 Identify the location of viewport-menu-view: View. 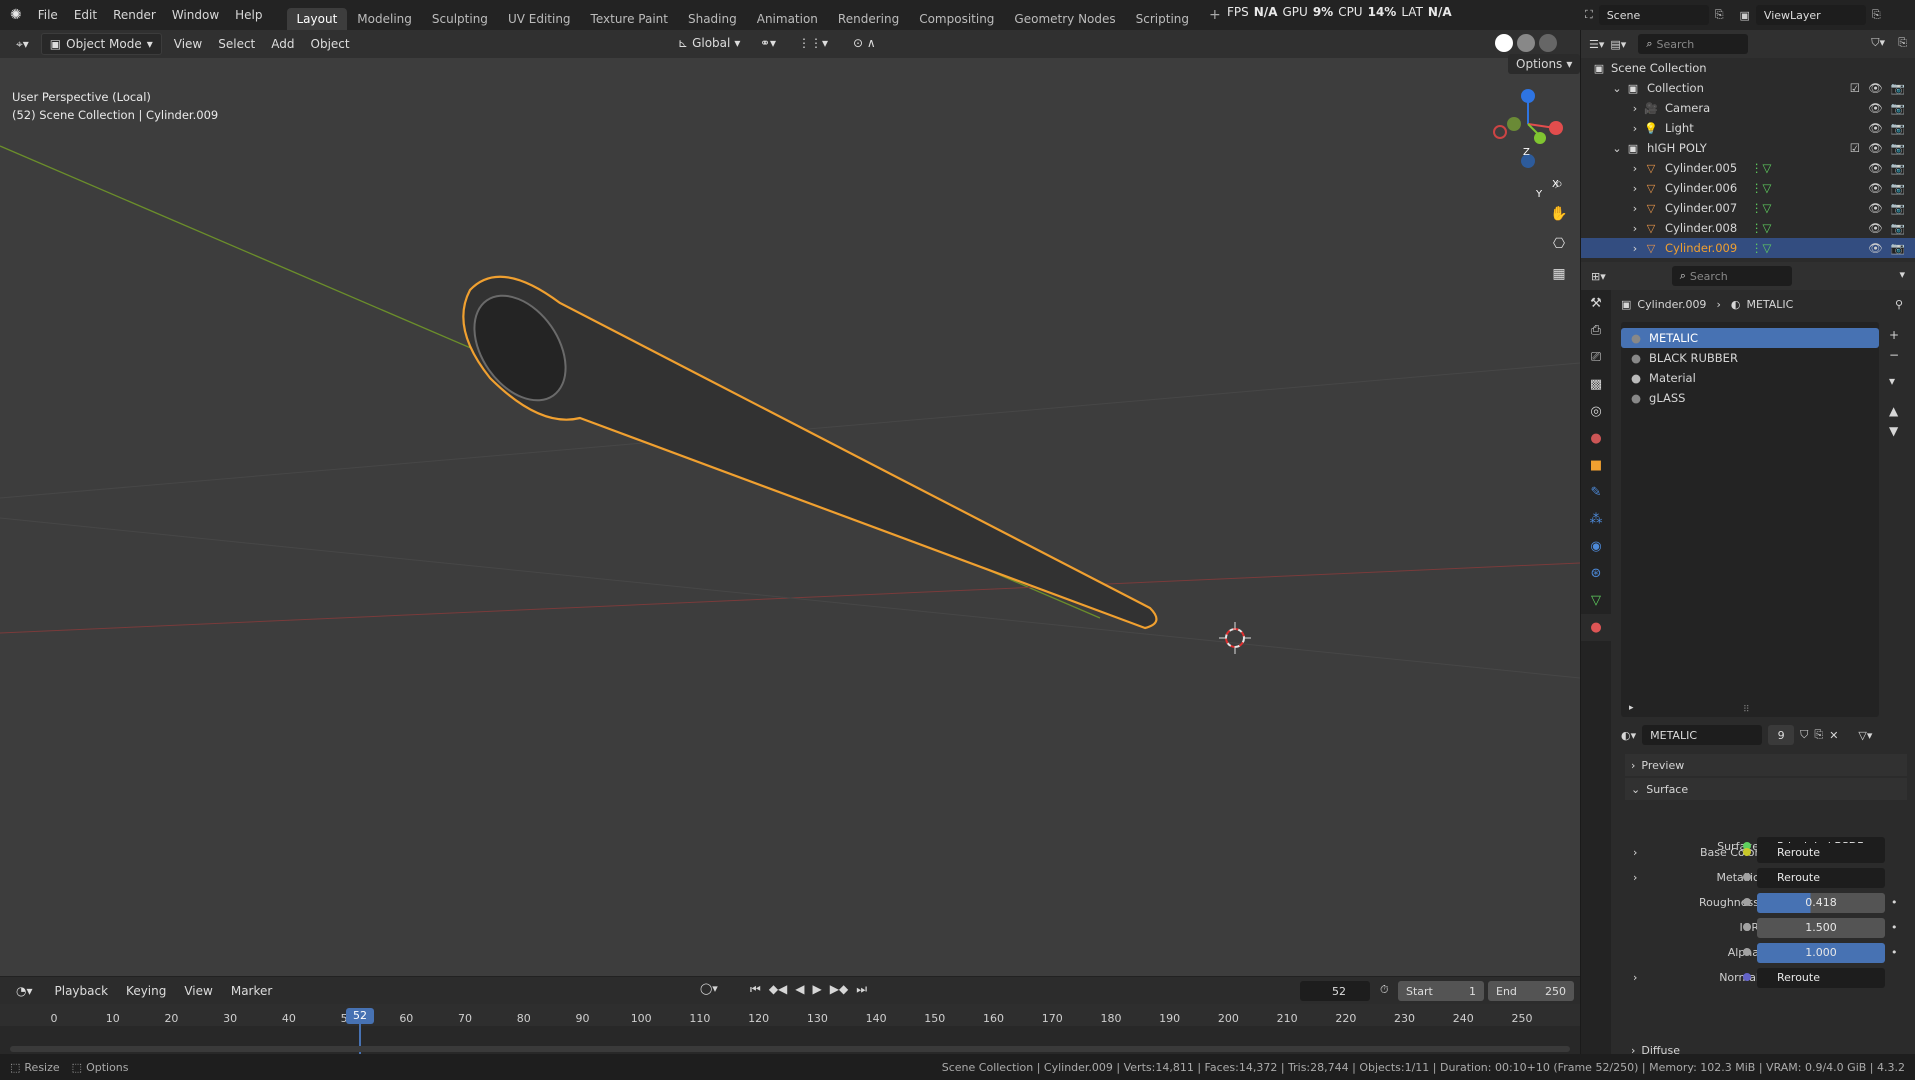
(188, 44).